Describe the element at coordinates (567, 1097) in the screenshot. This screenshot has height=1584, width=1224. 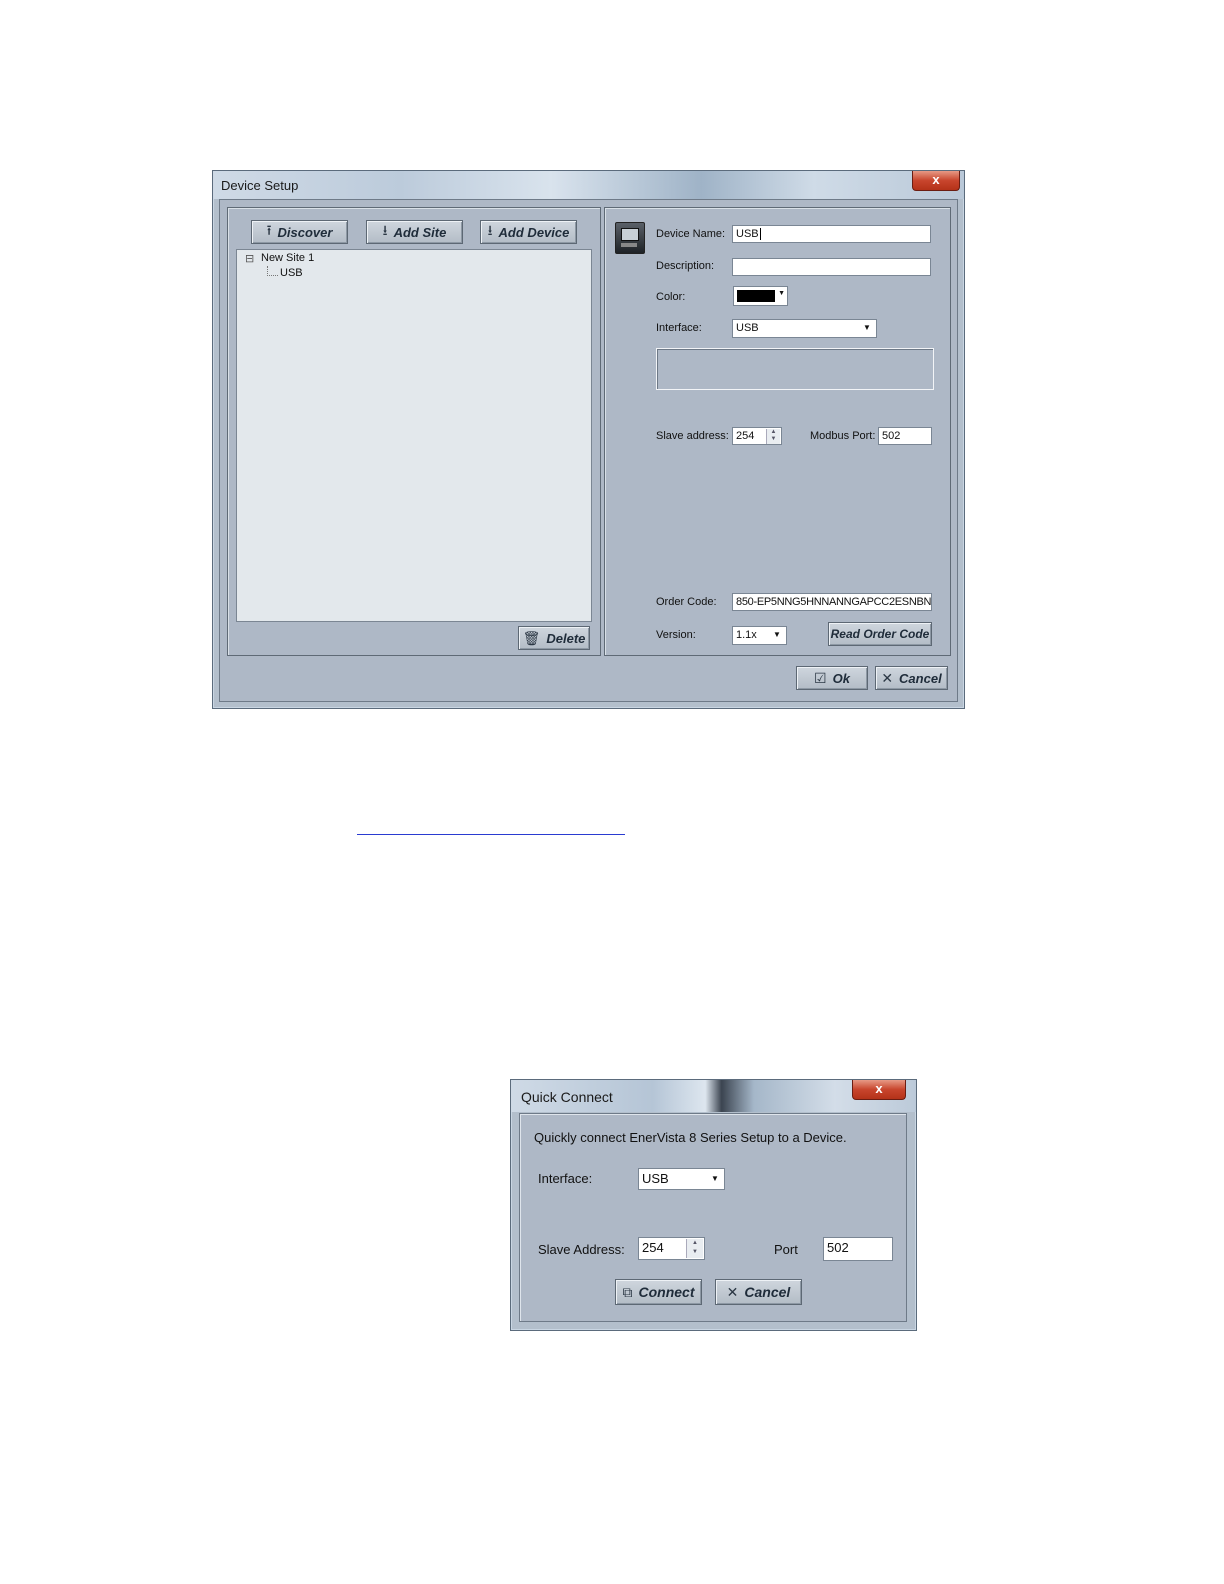
I see `quick-connect-title: Quick Connect` at that location.